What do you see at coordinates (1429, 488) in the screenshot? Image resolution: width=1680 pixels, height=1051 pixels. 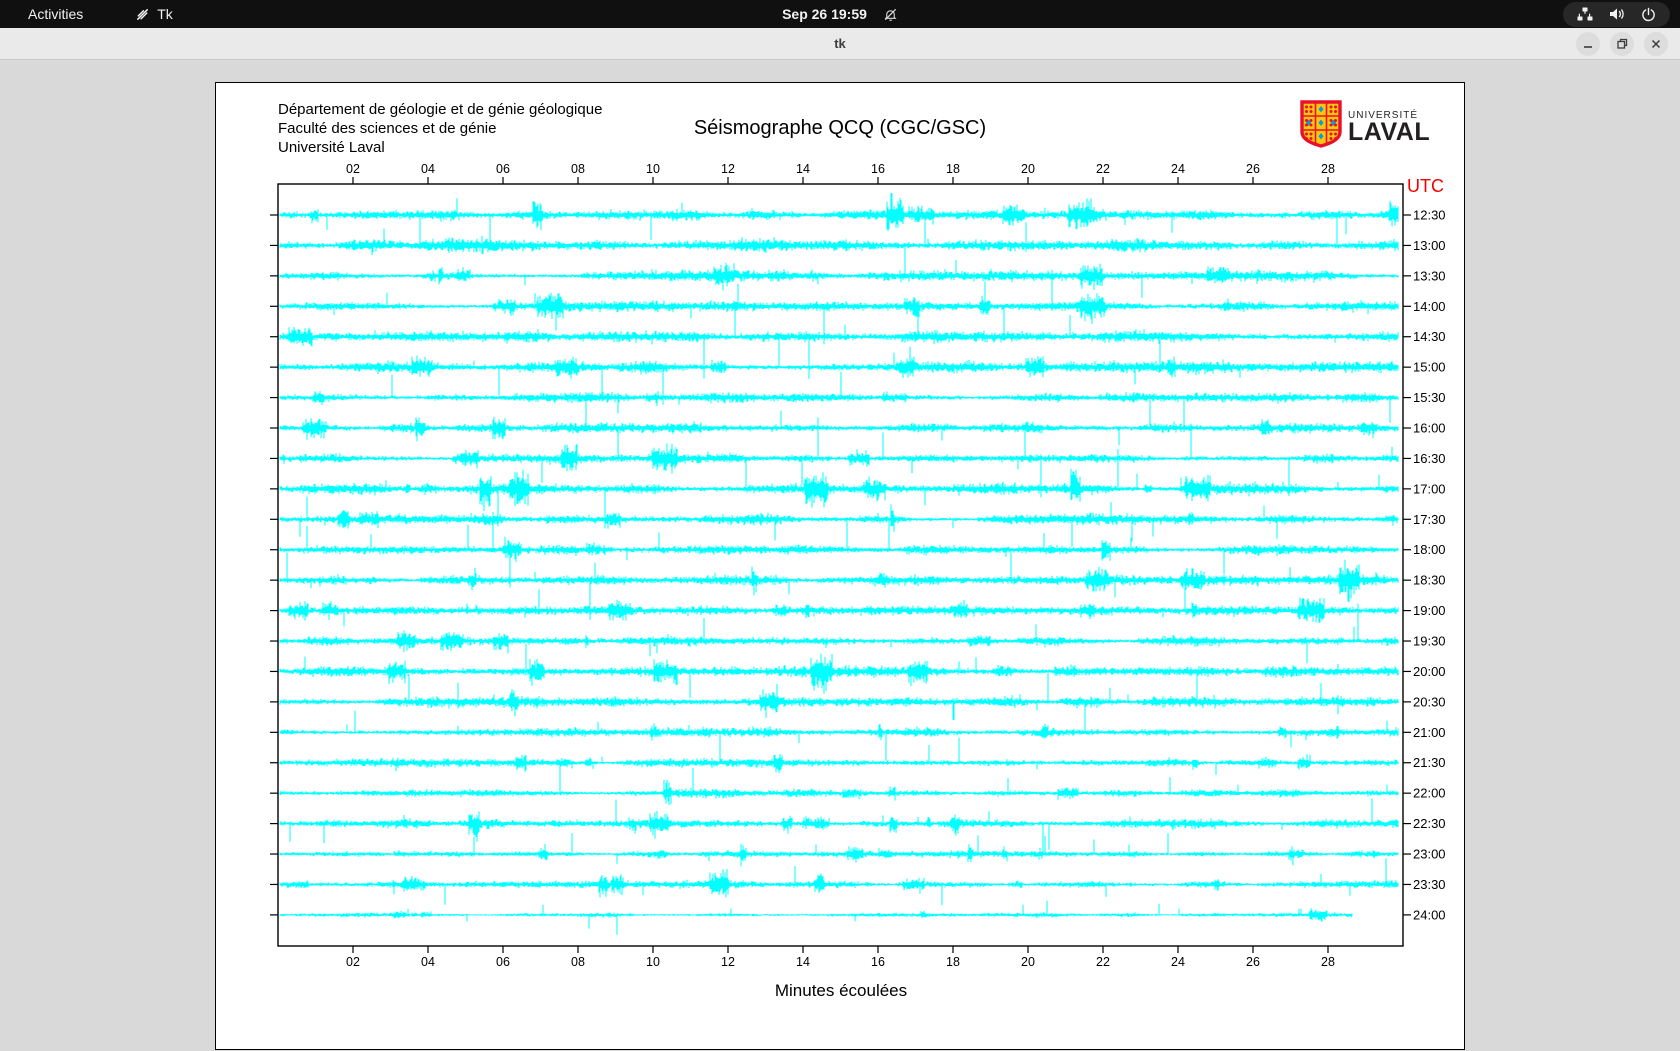 I see `time-label: 17:00` at bounding box center [1429, 488].